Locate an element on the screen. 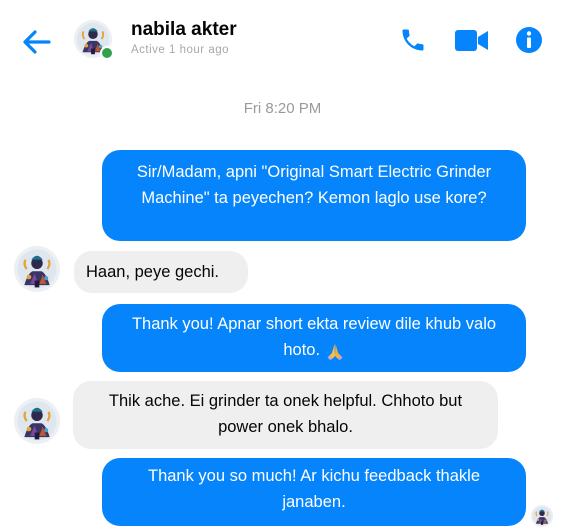  contact-avatar is located at coordinates (94, 40).